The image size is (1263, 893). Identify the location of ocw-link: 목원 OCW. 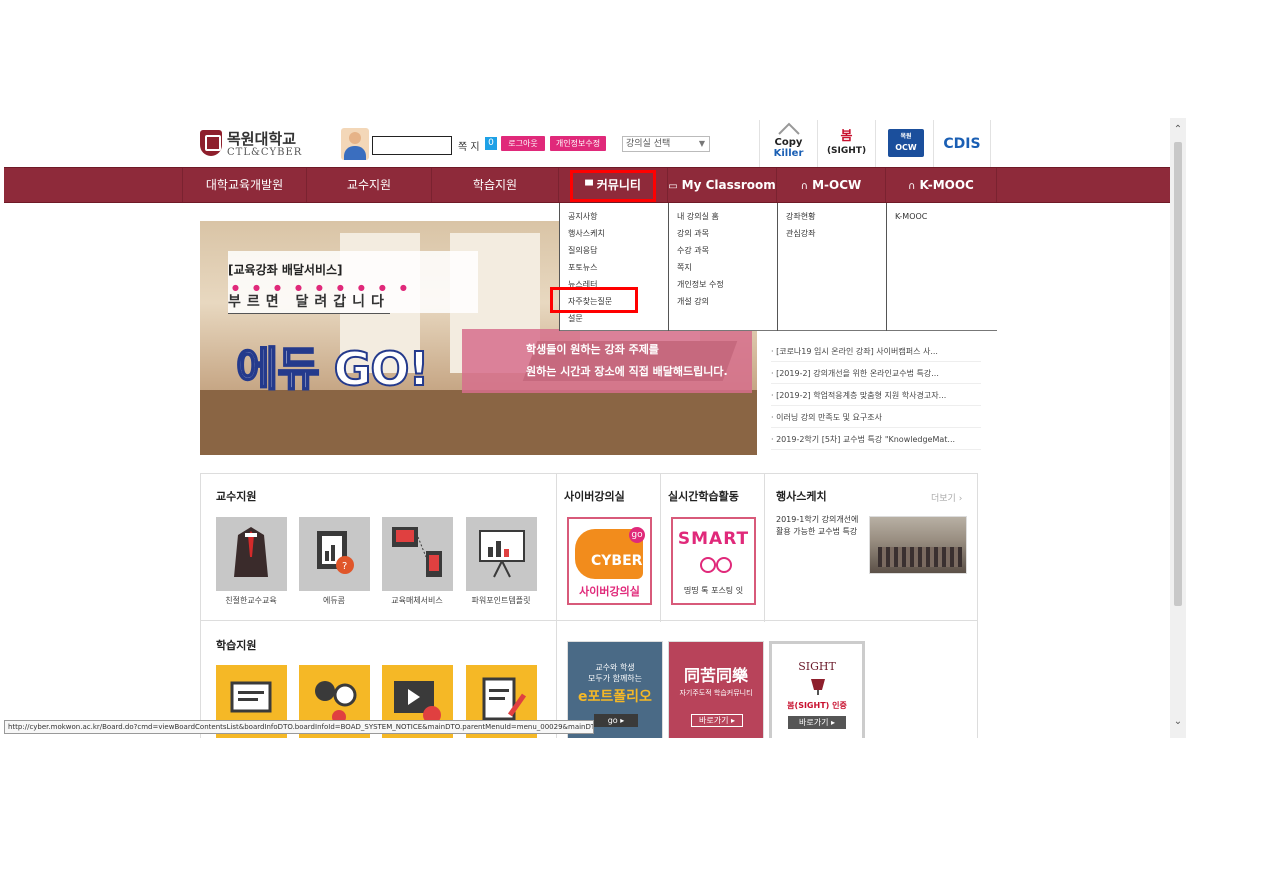
(904, 144).